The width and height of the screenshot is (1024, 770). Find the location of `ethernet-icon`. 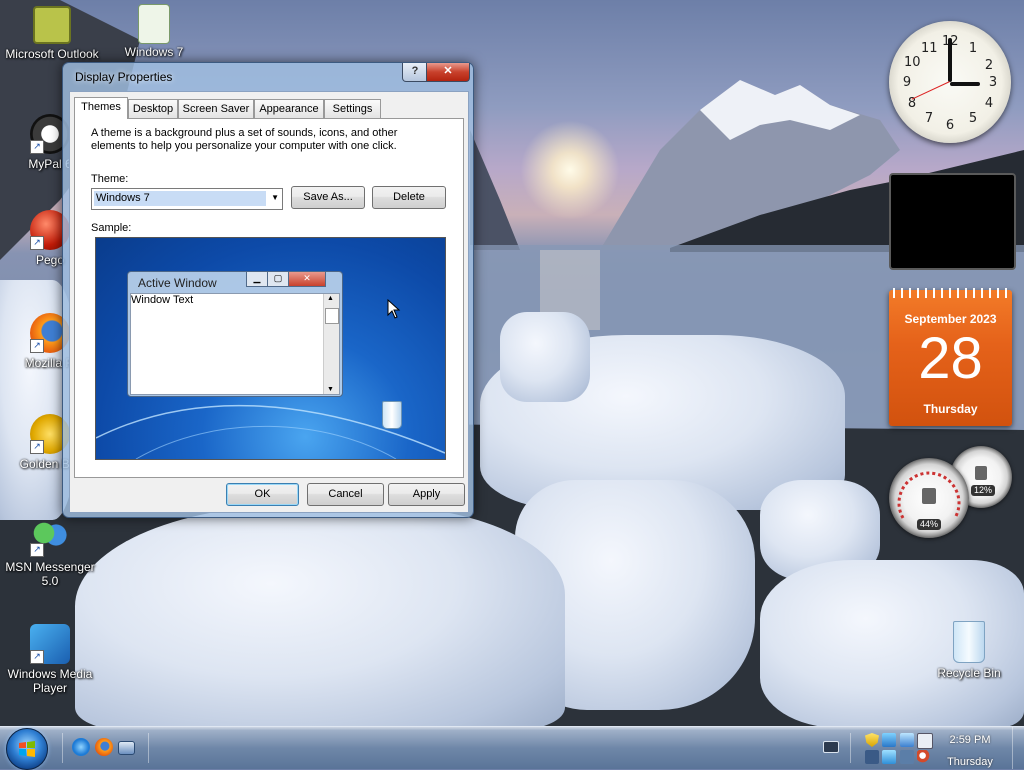

ethernet-icon is located at coordinates (872, 757).